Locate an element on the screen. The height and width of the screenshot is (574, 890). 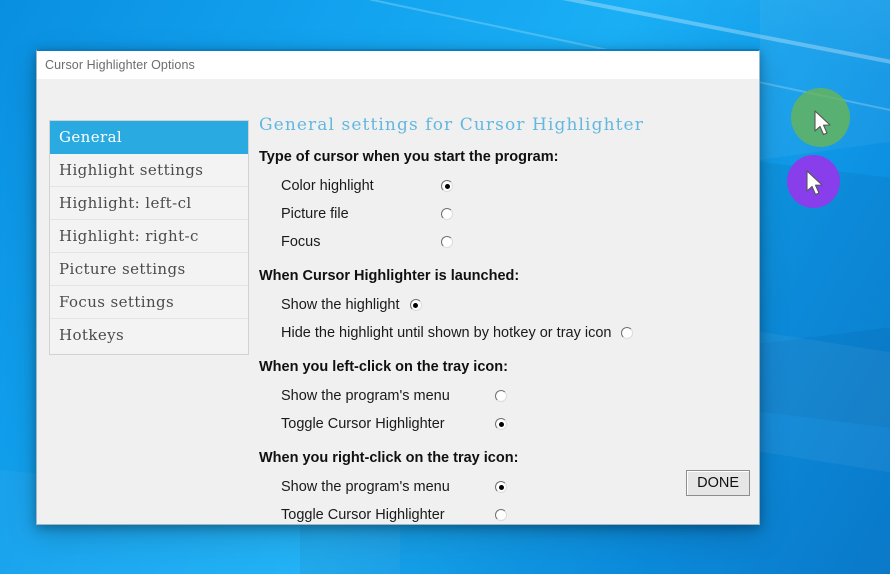
sidebar-item-highlight-settings: Highlight settings is located at coordinates (149, 170).